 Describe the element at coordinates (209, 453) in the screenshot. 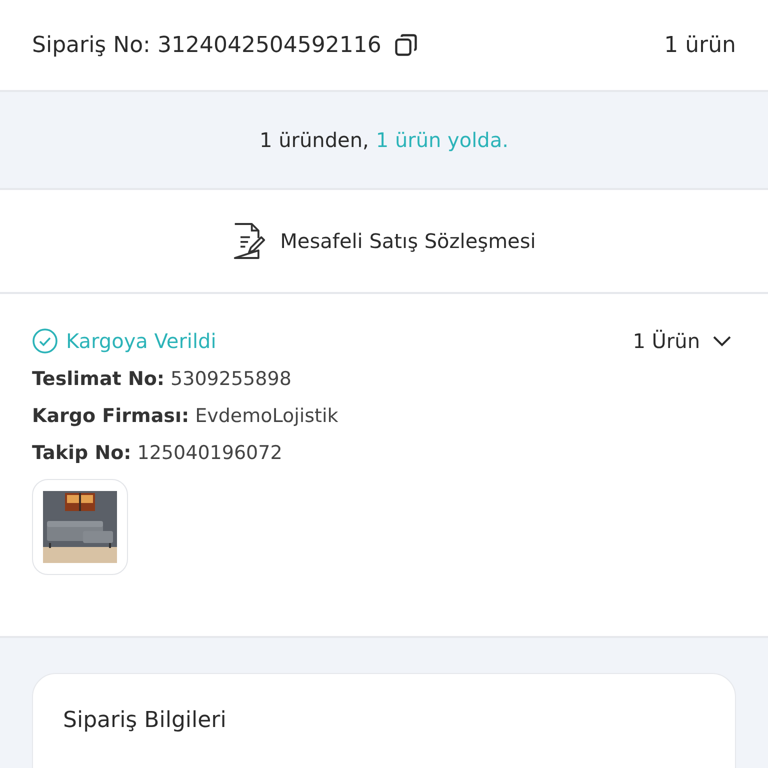

I see `detail-value: 125040196072` at that location.